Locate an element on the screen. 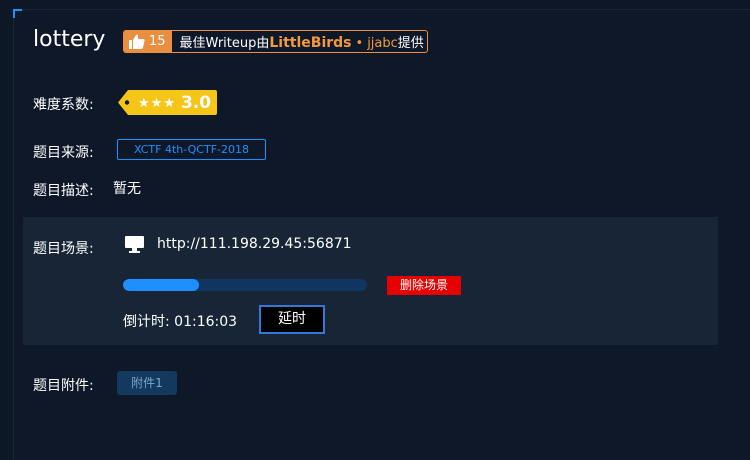  source-label: 题目来源: is located at coordinates (63, 153).